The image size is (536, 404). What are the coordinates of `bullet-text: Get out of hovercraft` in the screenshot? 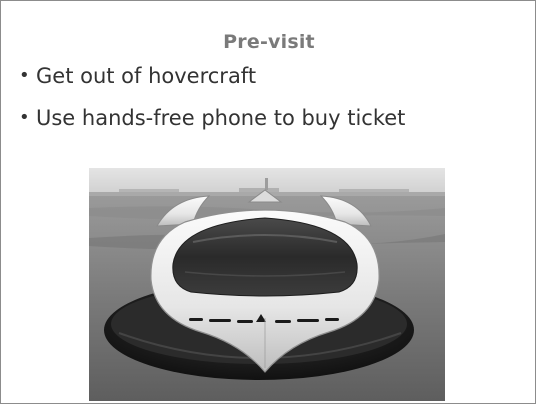 It's located at (146, 76).